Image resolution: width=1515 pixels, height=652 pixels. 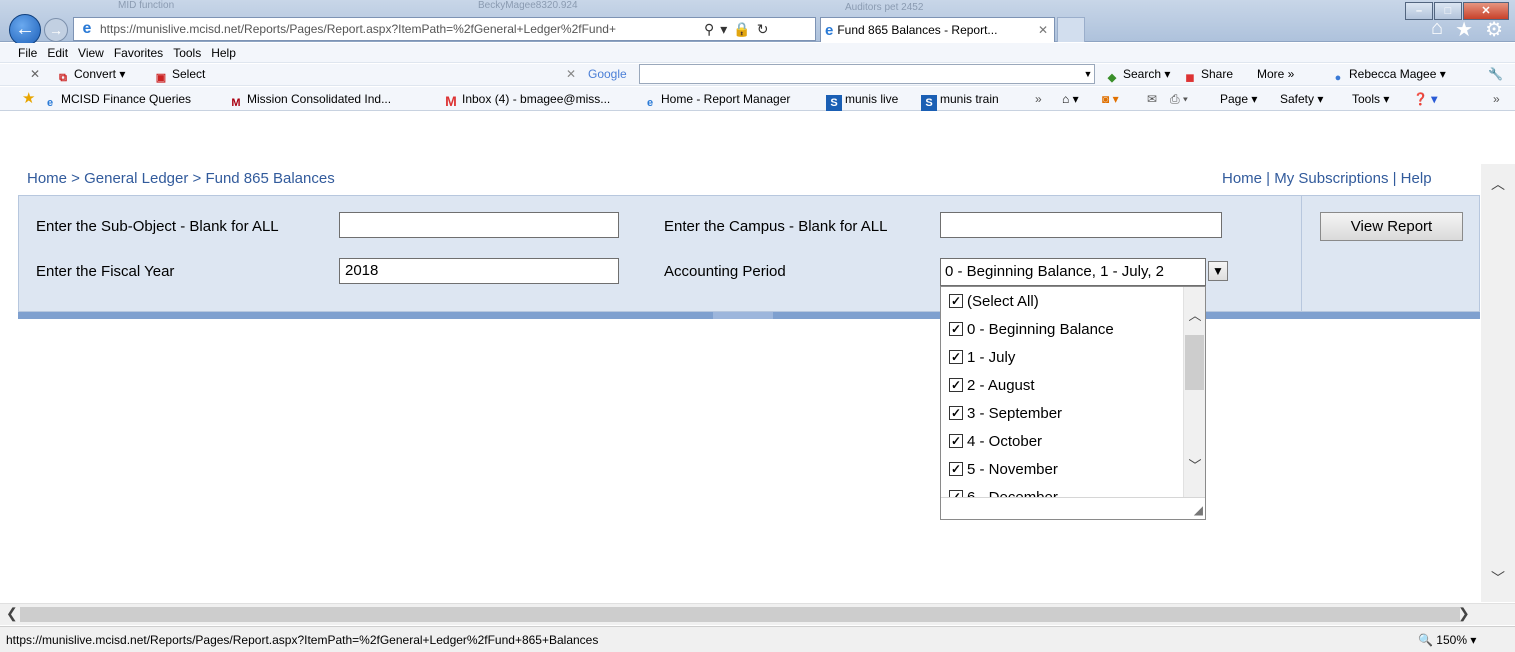 I want to click on refresh-icon: ↻, so click(x=763, y=29).